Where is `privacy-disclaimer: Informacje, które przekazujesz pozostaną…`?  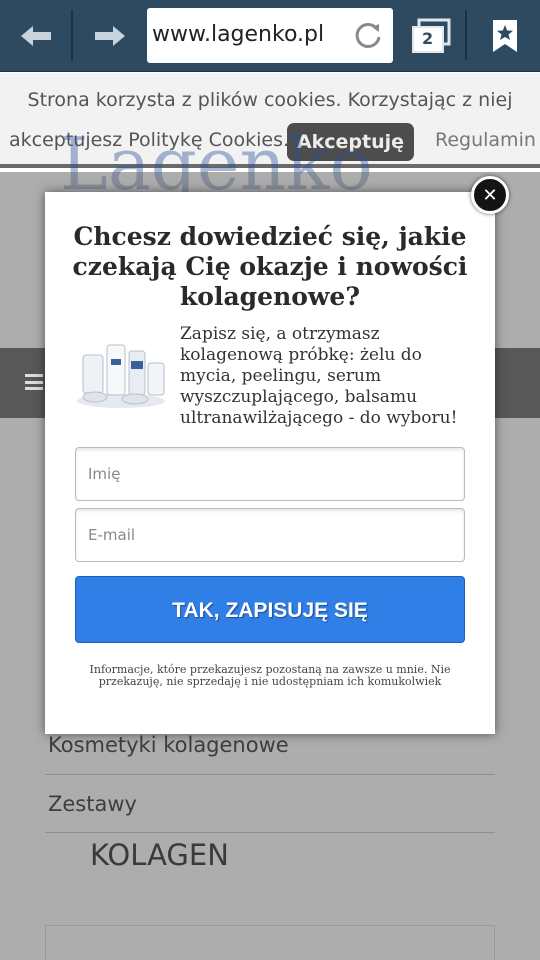 privacy-disclaimer: Informacje, które przekazujesz pozostaną… is located at coordinates (270, 675).